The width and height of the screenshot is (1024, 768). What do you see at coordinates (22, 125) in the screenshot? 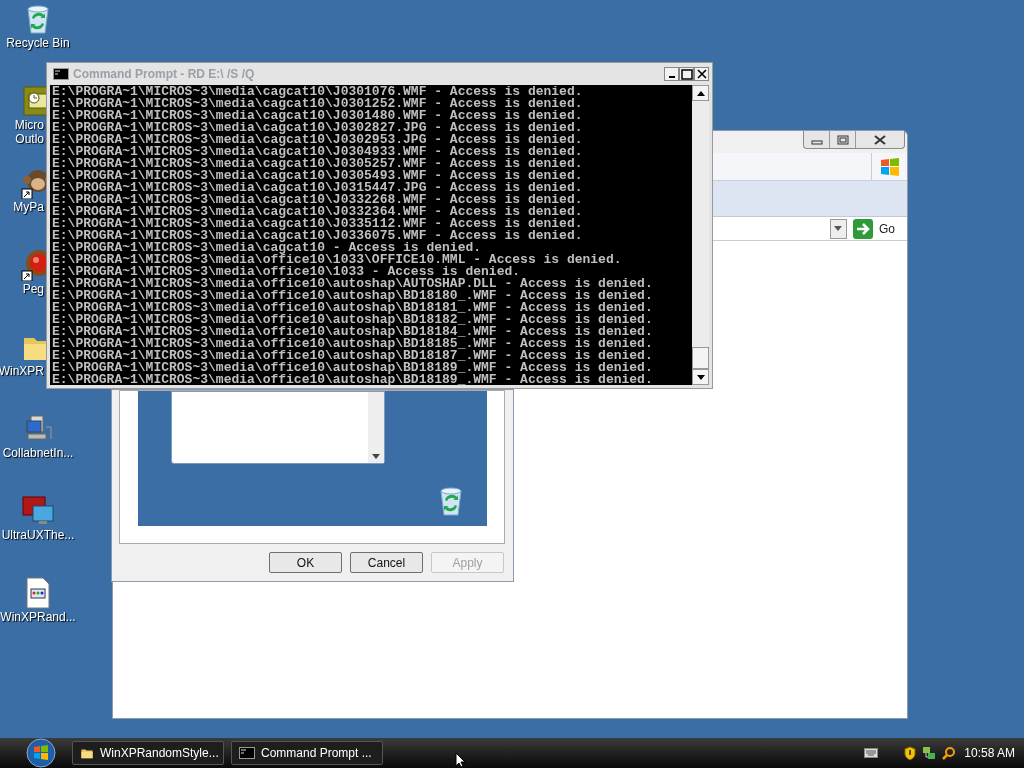
I see `icon-label: Micro` at bounding box center [22, 125].